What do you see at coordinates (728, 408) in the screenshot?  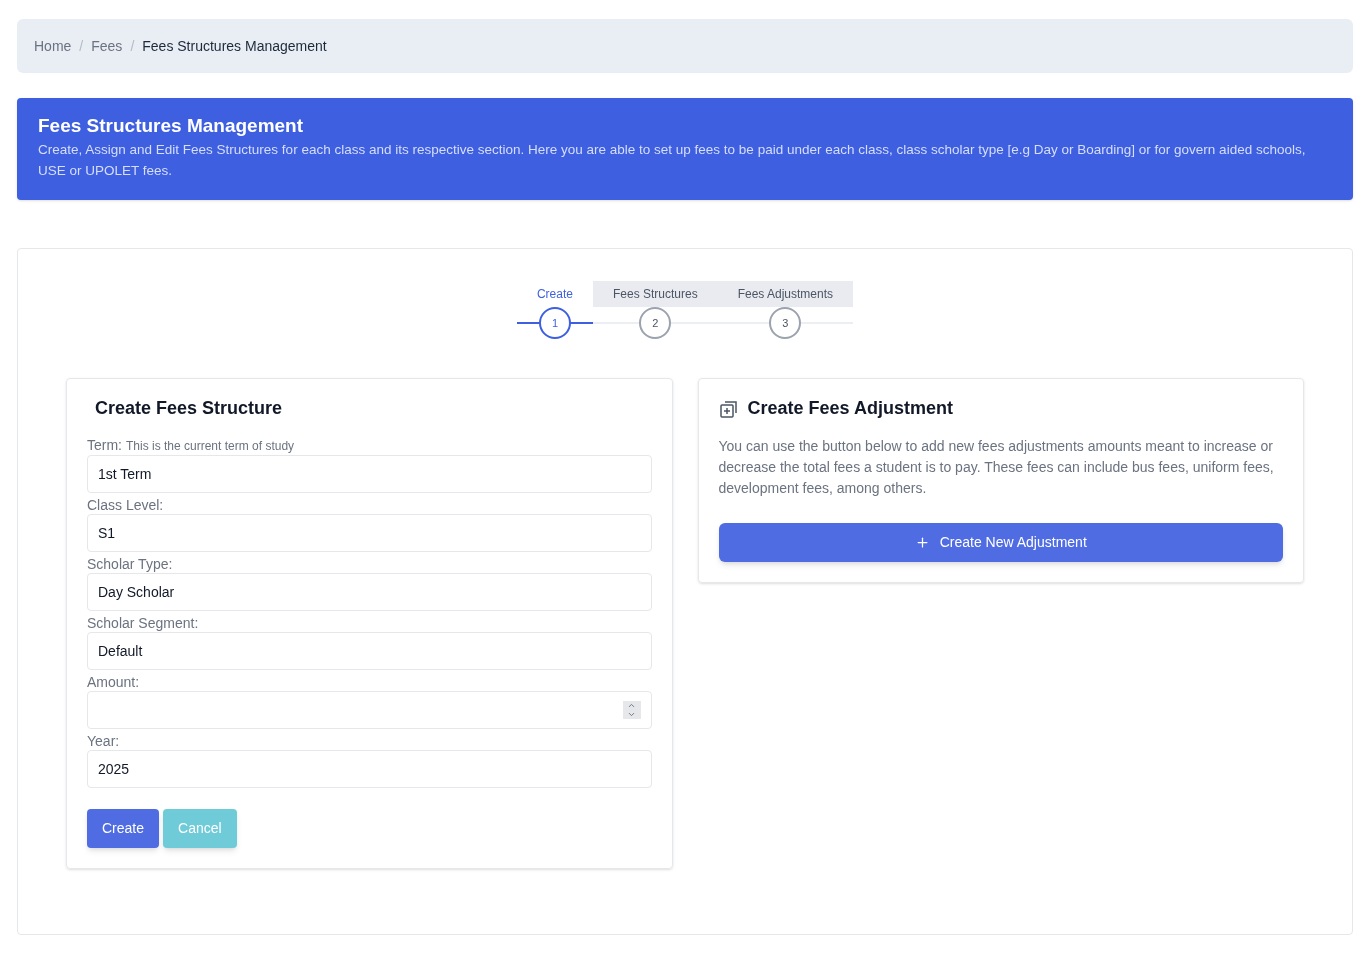 I see `add-copy-icon` at bounding box center [728, 408].